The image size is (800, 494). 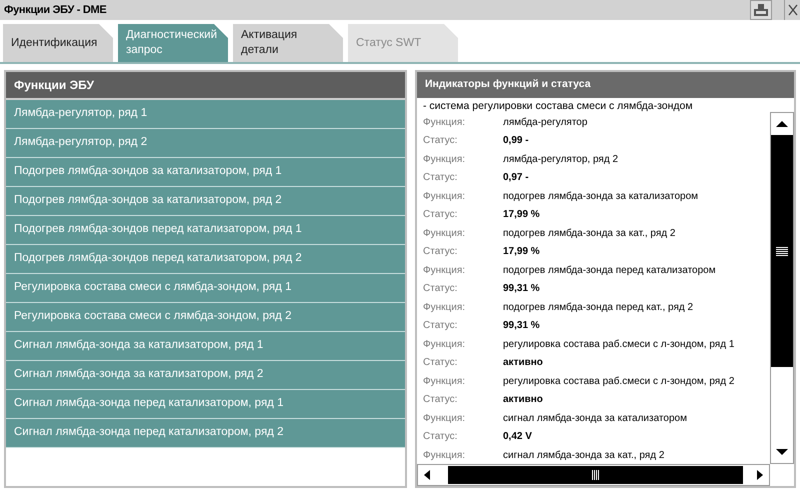 What do you see at coordinates (516, 141) in the screenshot?
I see `status-value: 0,99 -` at bounding box center [516, 141].